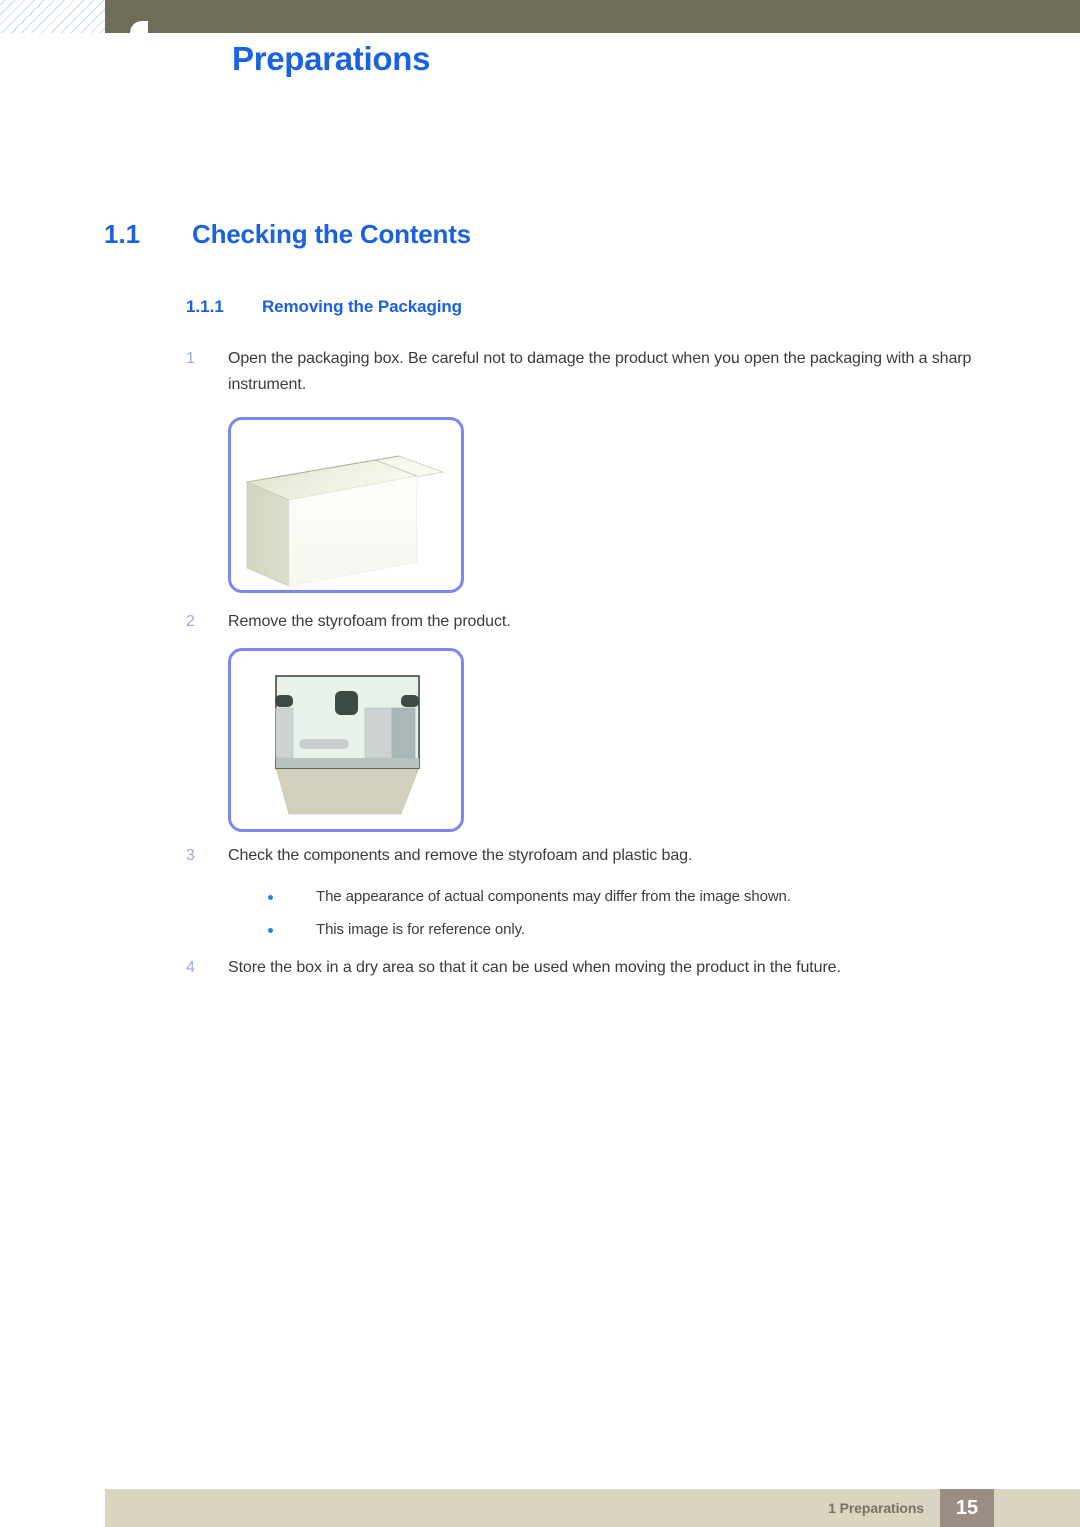 This screenshot has width=1080, height=1527. I want to click on page-header: Preparations, so click(540, 52).